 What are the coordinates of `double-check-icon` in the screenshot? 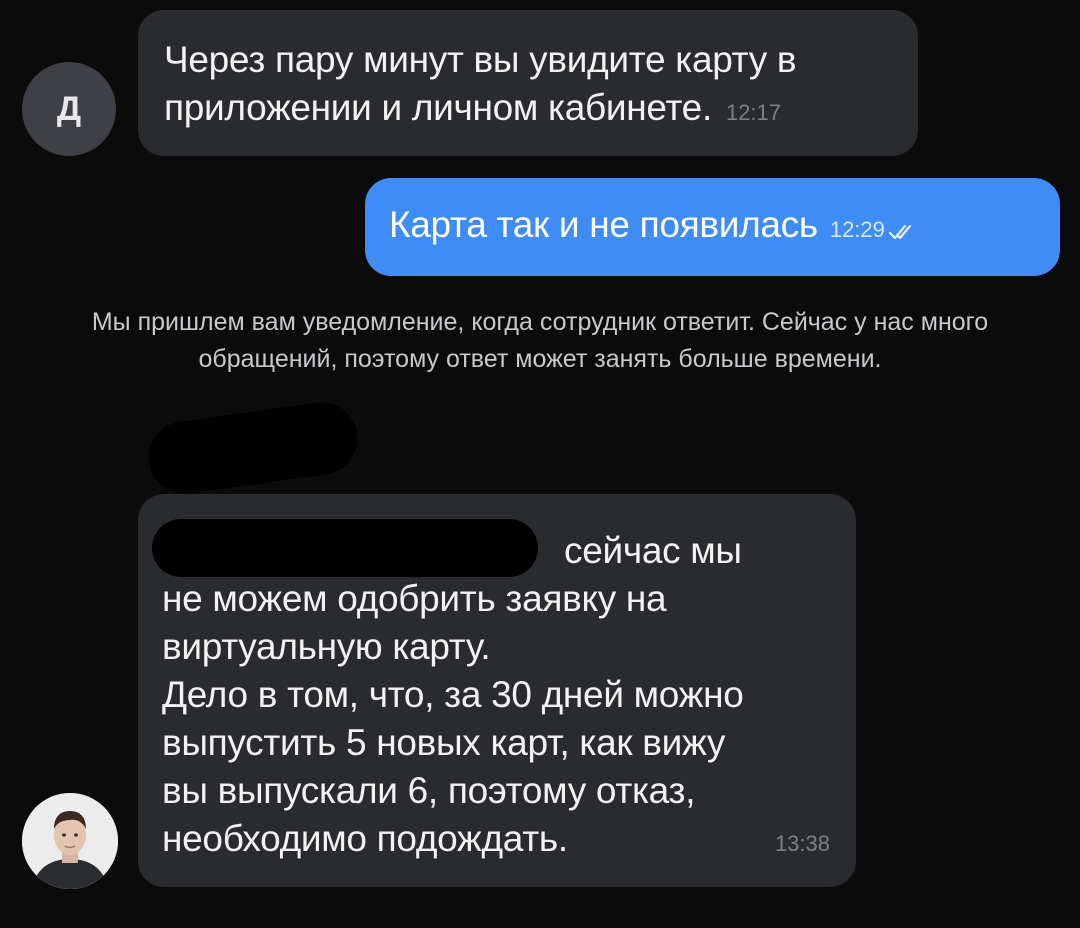 It's located at (901, 229).